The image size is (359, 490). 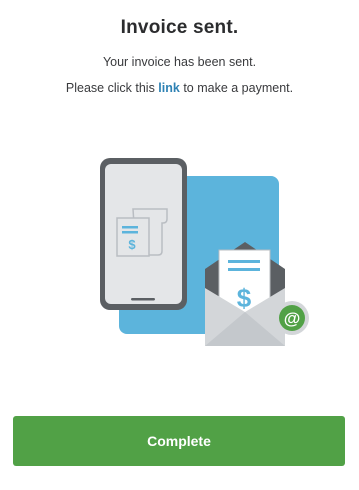 I want to click on email-at-icon: @, so click(x=292, y=318).